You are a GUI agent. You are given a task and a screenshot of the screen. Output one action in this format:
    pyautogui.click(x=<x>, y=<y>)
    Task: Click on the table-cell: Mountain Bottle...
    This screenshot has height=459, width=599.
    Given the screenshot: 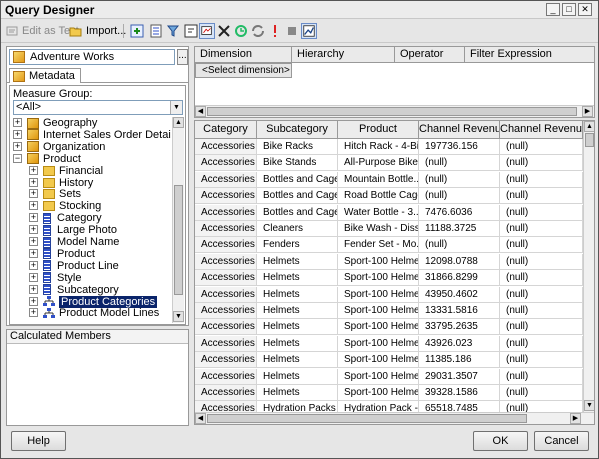 What is the action you would take?
    pyautogui.click(x=378, y=179)
    